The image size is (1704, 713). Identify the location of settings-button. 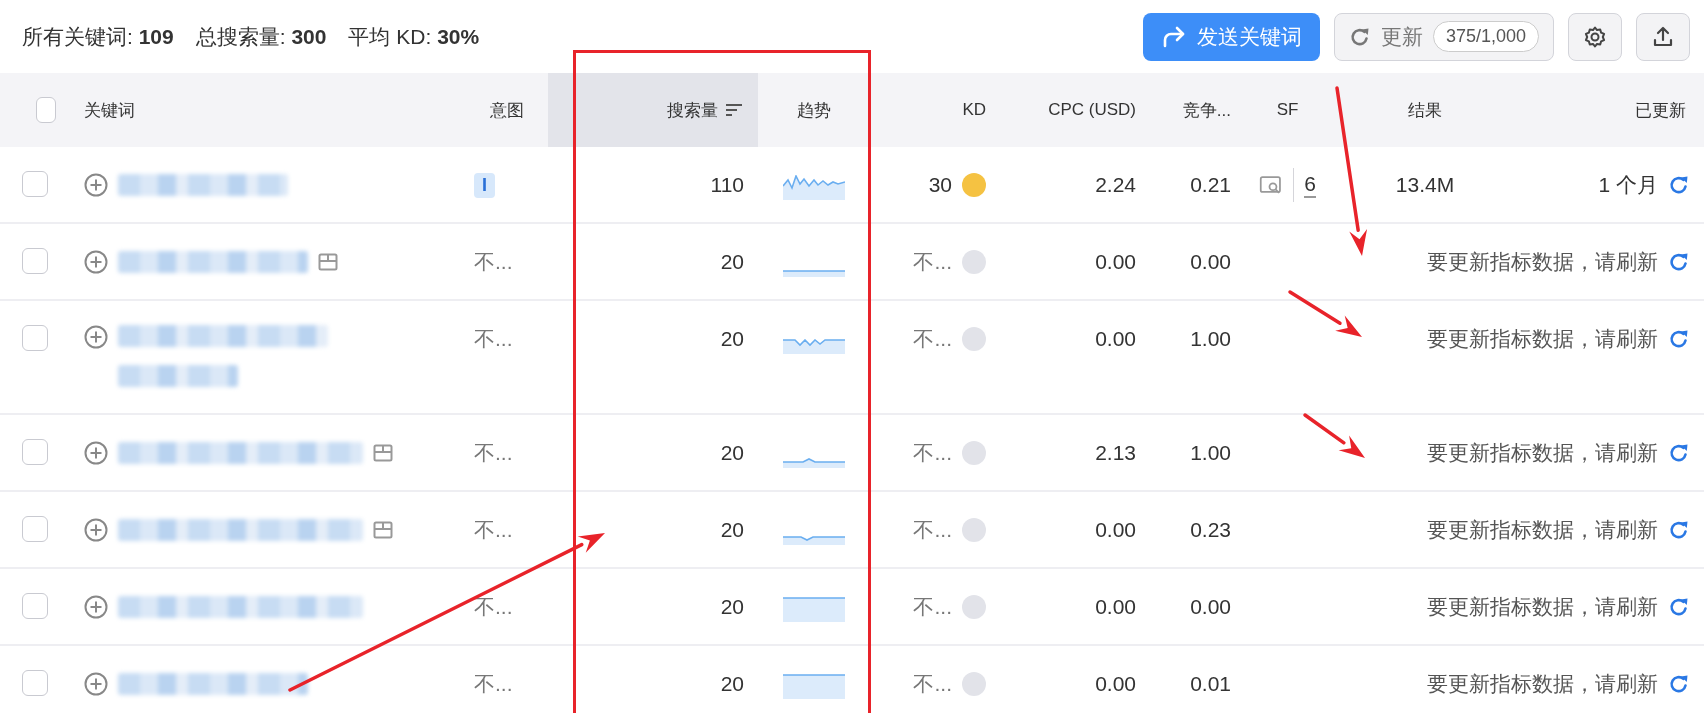
(1595, 36).